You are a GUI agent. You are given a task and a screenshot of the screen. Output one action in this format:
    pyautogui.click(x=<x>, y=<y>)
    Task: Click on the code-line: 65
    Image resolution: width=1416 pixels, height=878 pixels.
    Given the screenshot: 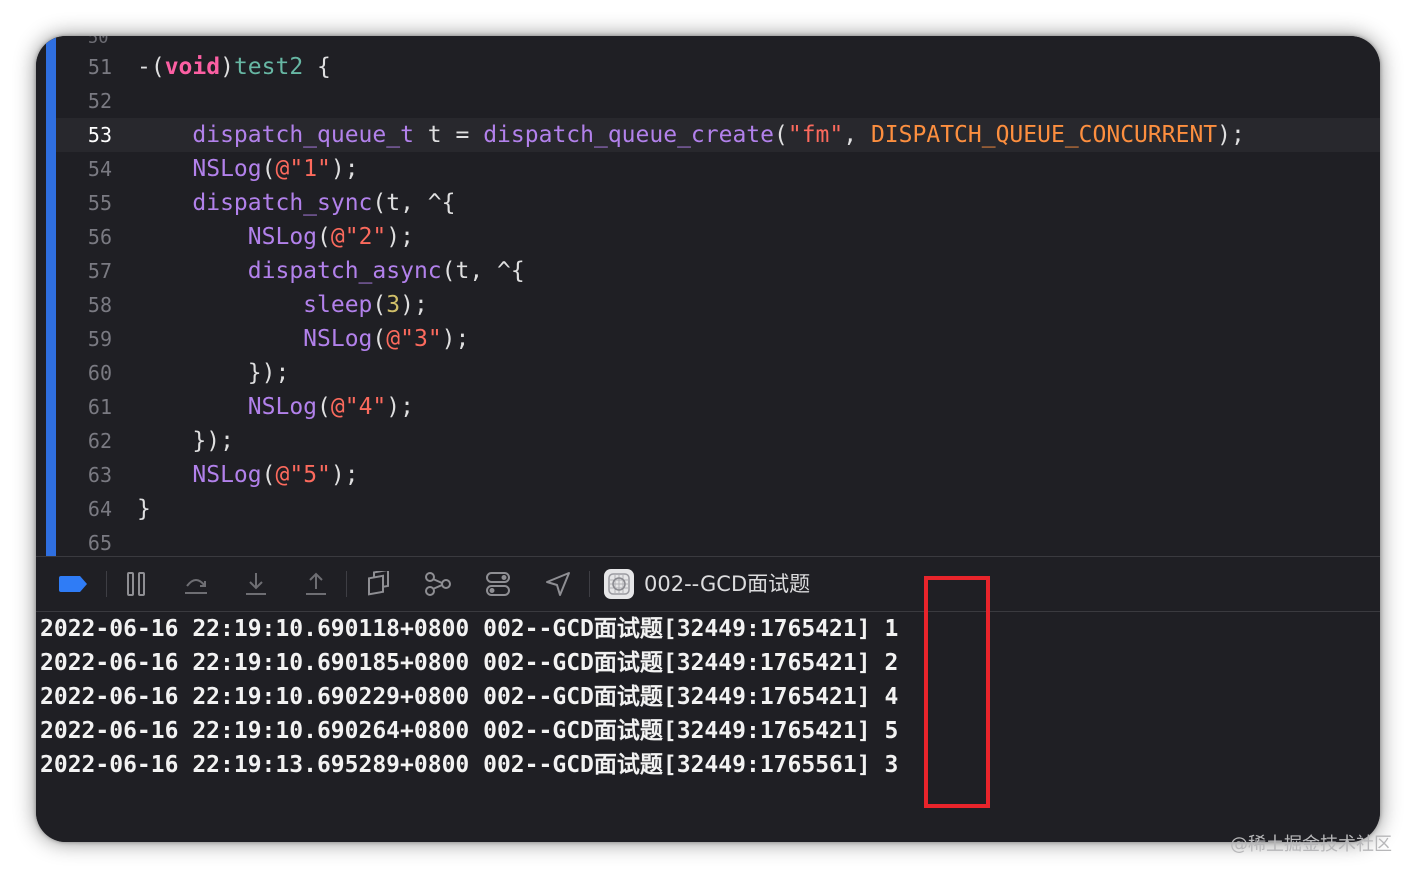 What is the action you would take?
    pyautogui.click(x=718, y=541)
    